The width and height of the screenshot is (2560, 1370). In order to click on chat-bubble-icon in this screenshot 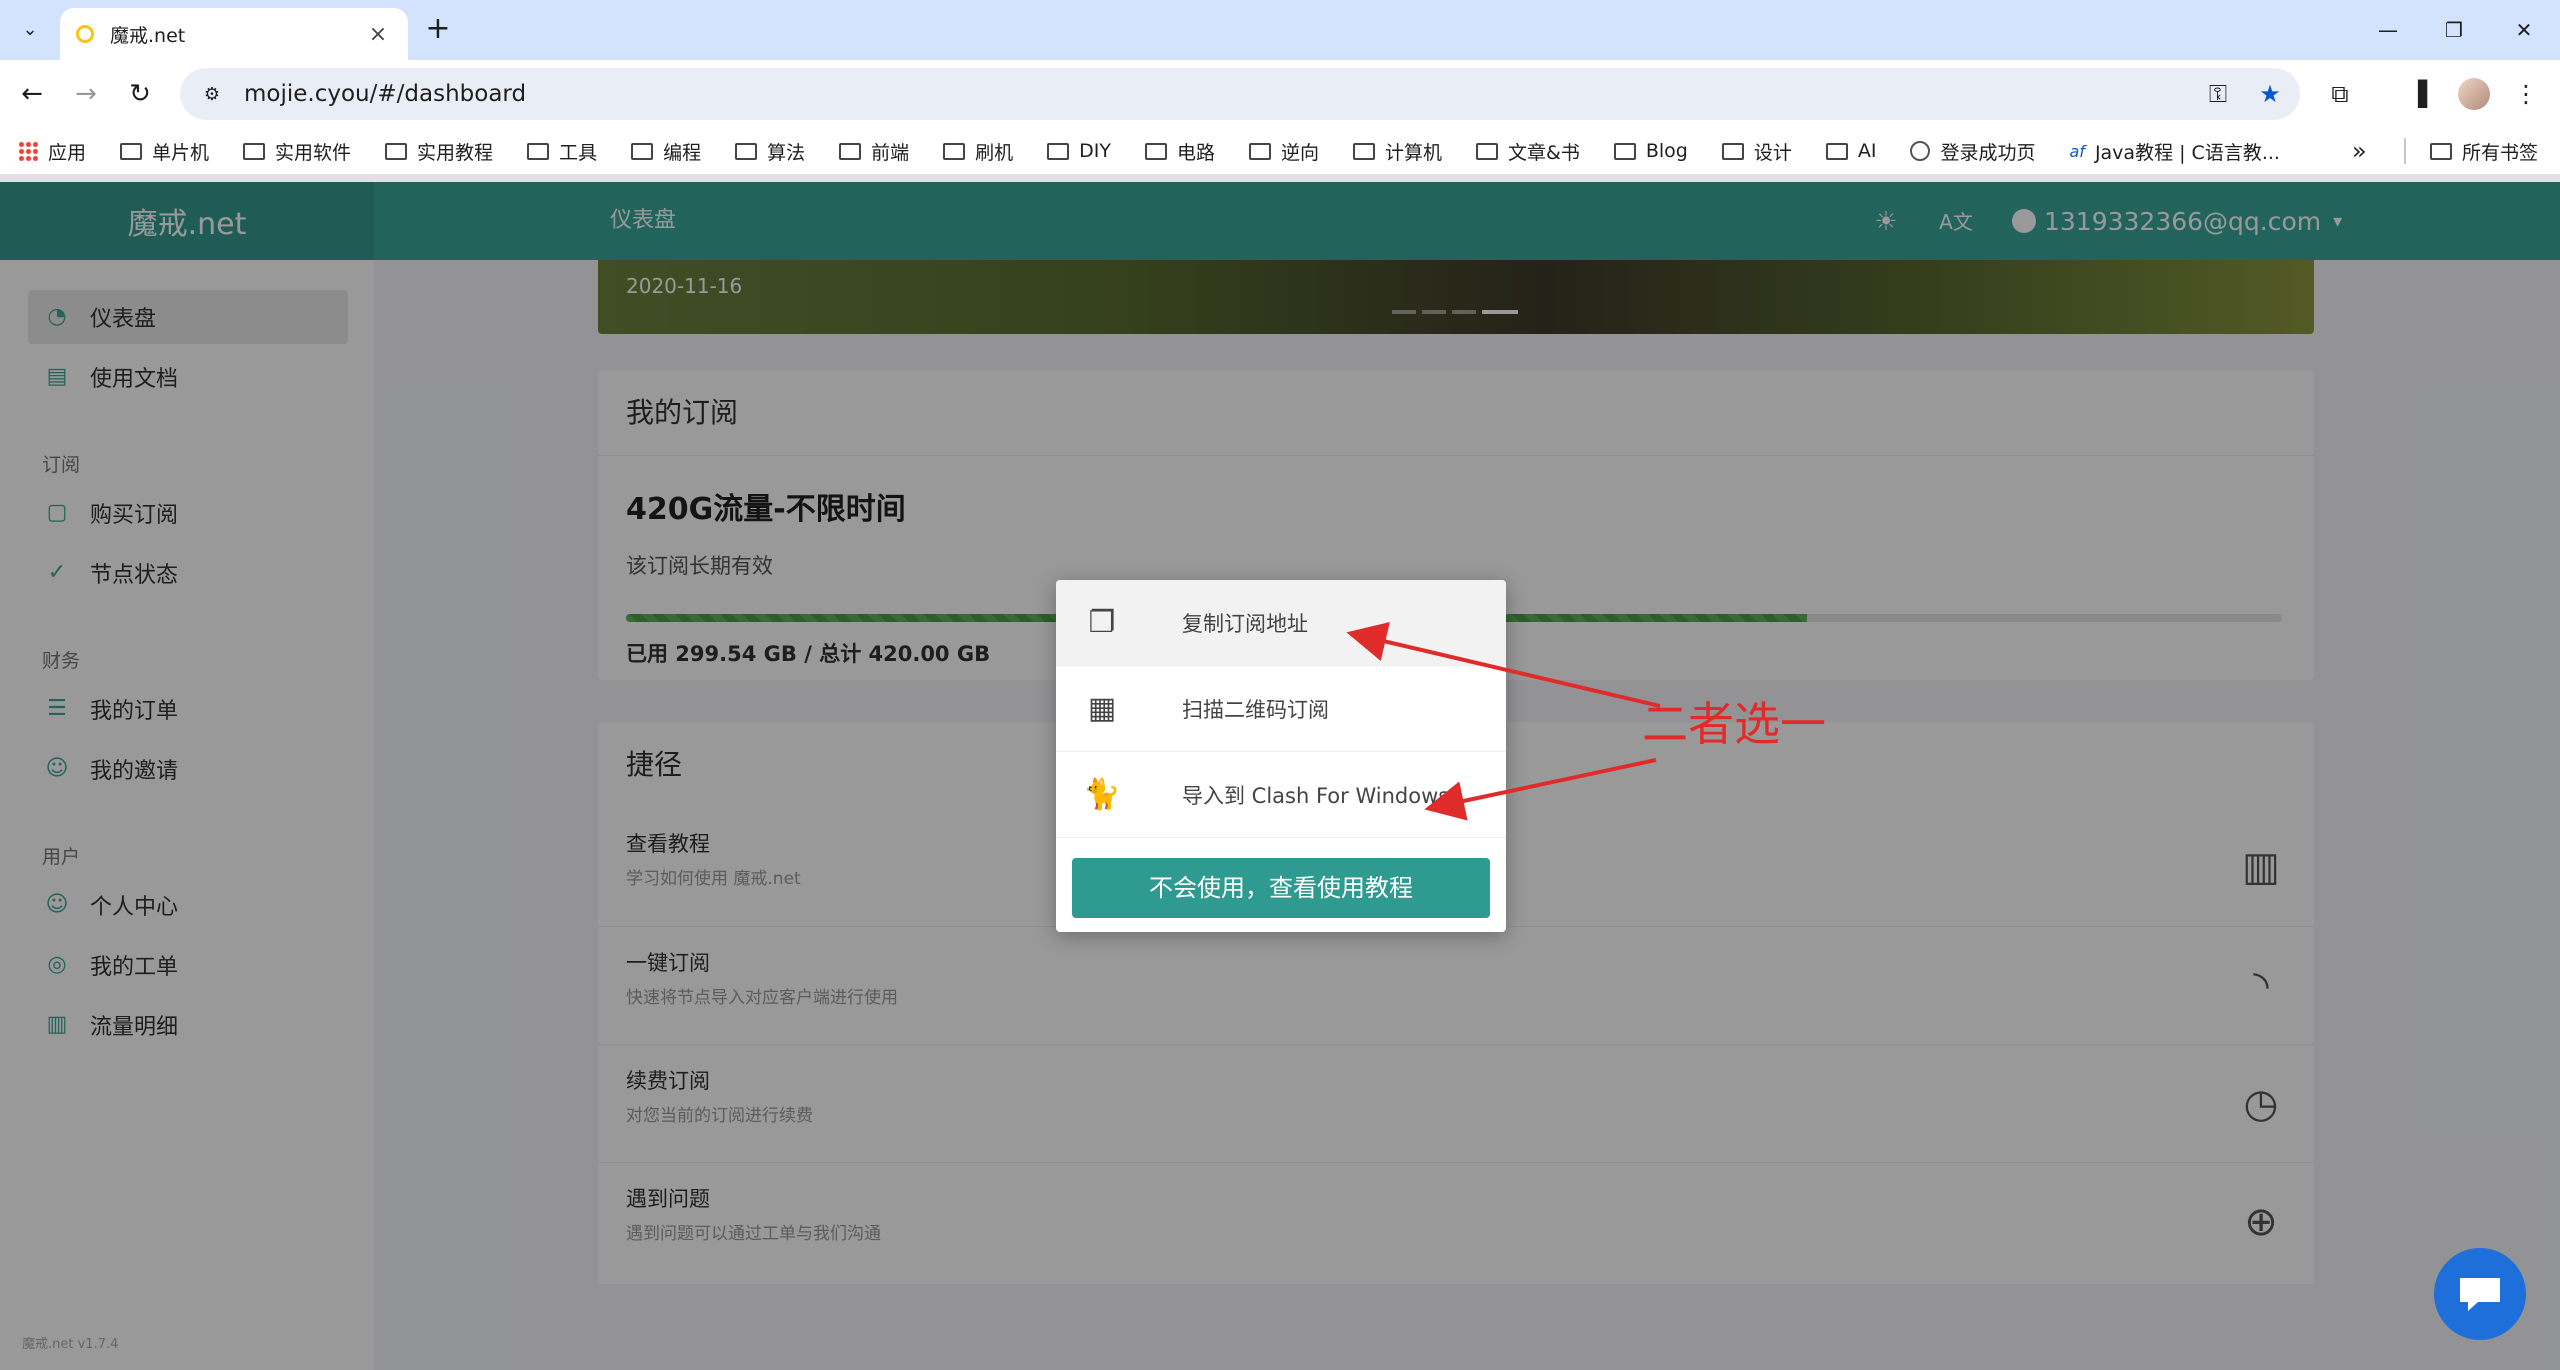, I will do `click(2480, 1294)`.